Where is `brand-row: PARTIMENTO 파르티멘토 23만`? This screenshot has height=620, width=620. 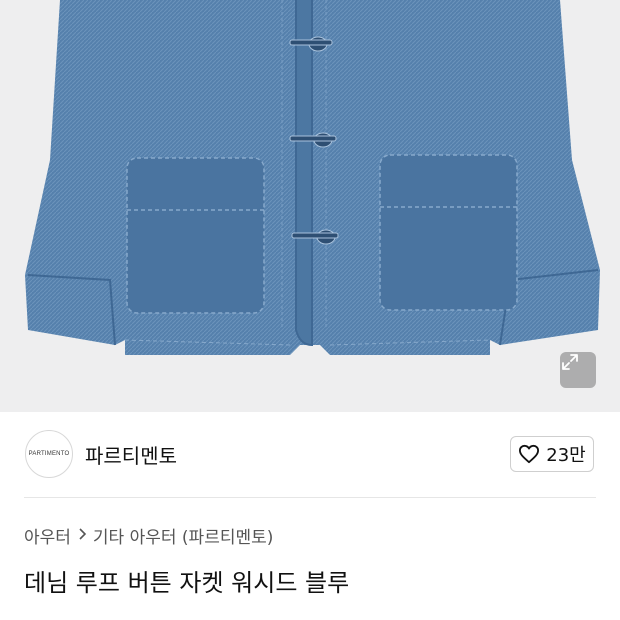
brand-row: PARTIMENTO 파르티멘토 23만 is located at coordinates (310, 455).